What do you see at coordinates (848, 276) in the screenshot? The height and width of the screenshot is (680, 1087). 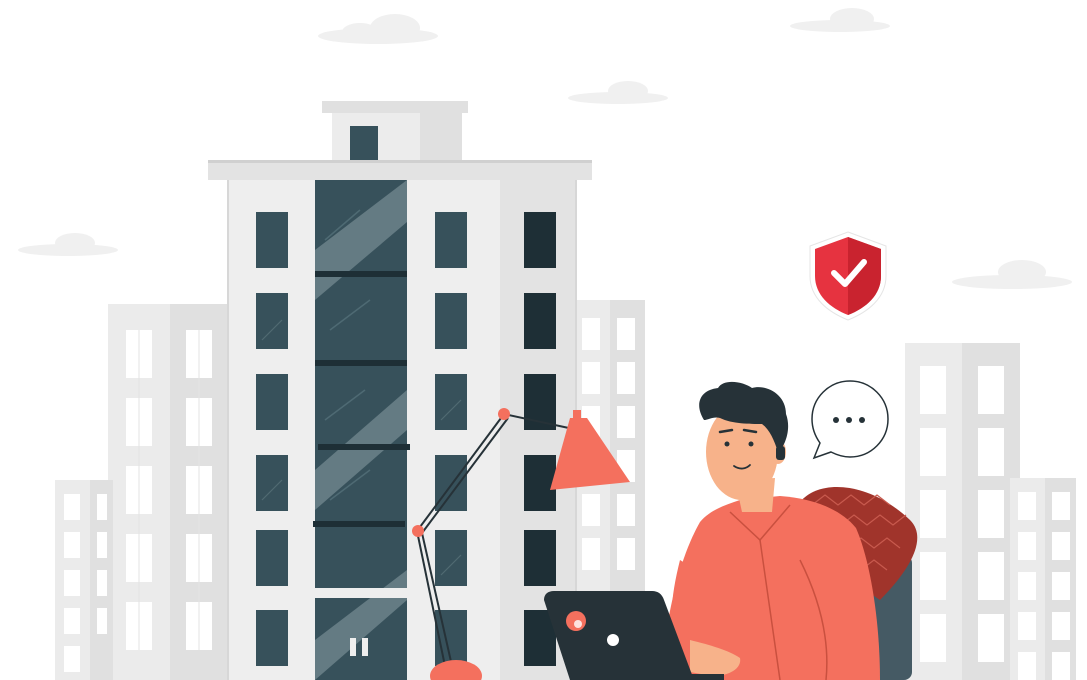 I see `shield-check-icon` at bounding box center [848, 276].